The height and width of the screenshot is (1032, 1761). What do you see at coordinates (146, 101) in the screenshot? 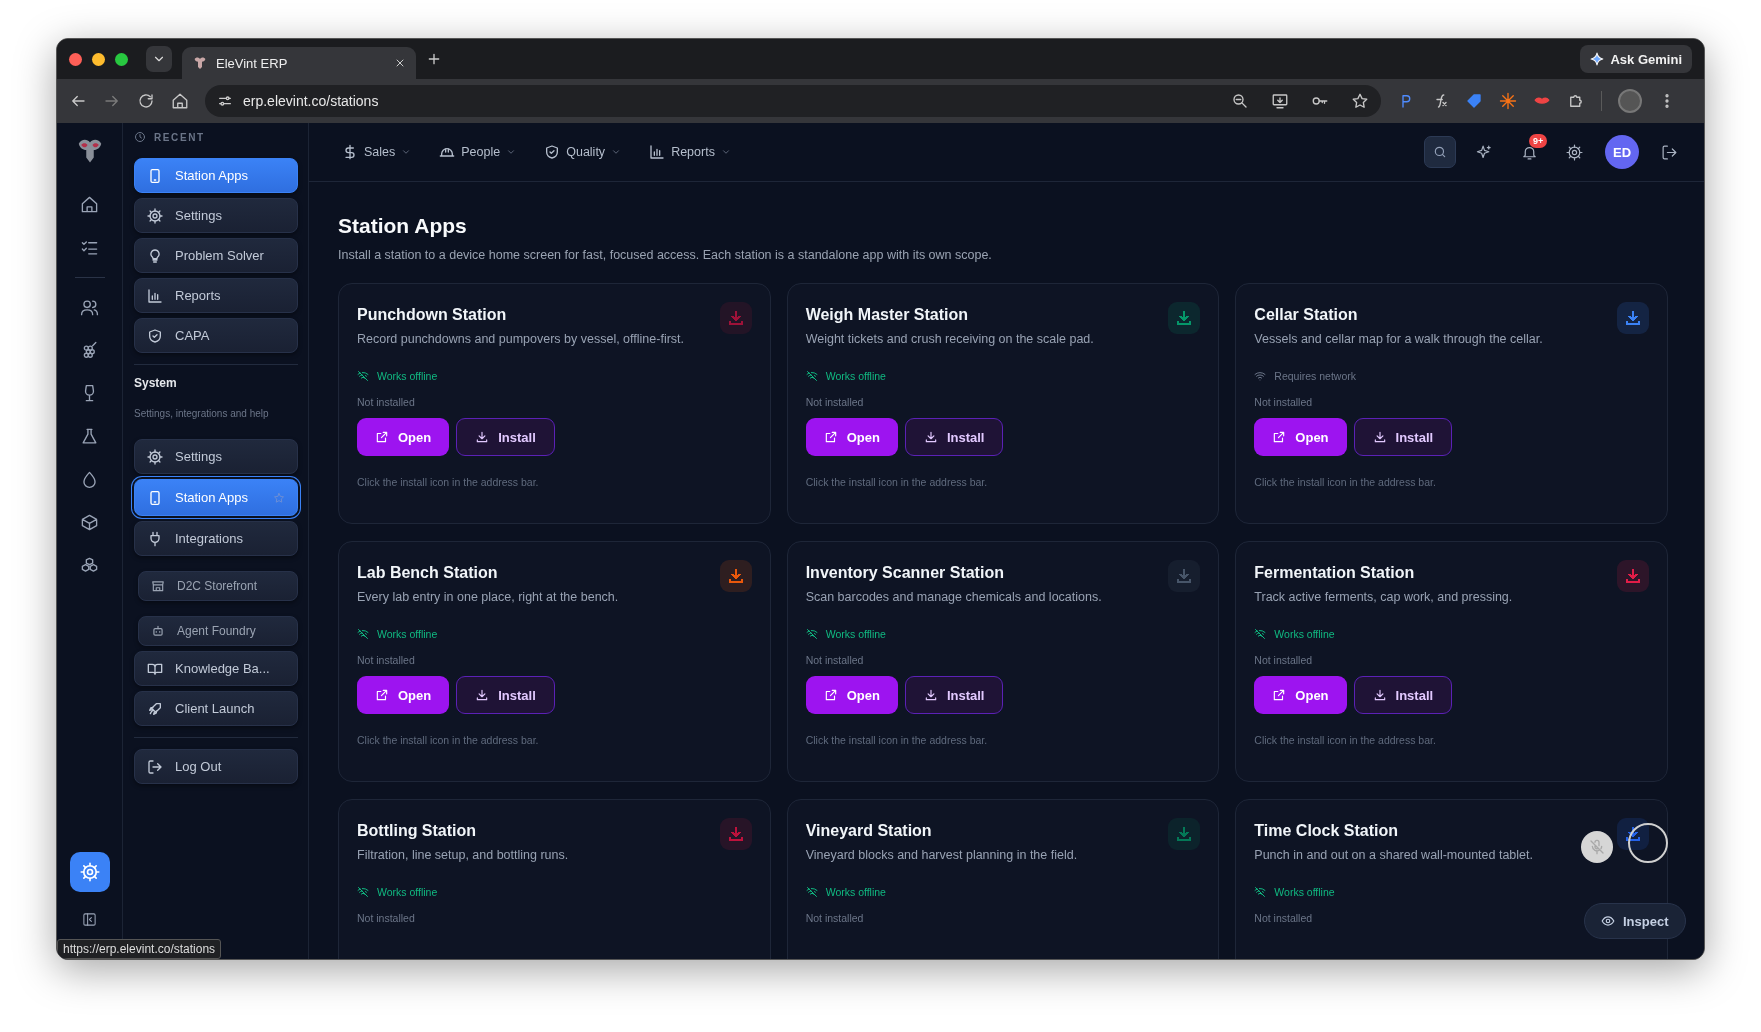
I see `reload-icon` at bounding box center [146, 101].